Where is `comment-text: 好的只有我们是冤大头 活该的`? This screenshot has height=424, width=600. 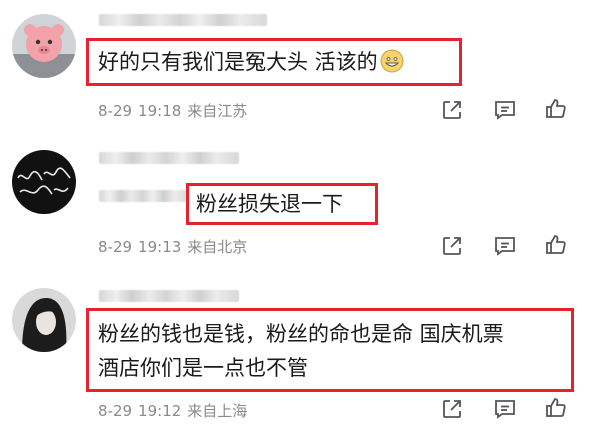 comment-text: 好的只有我们是冤大头 活该的 is located at coordinates (251, 62).